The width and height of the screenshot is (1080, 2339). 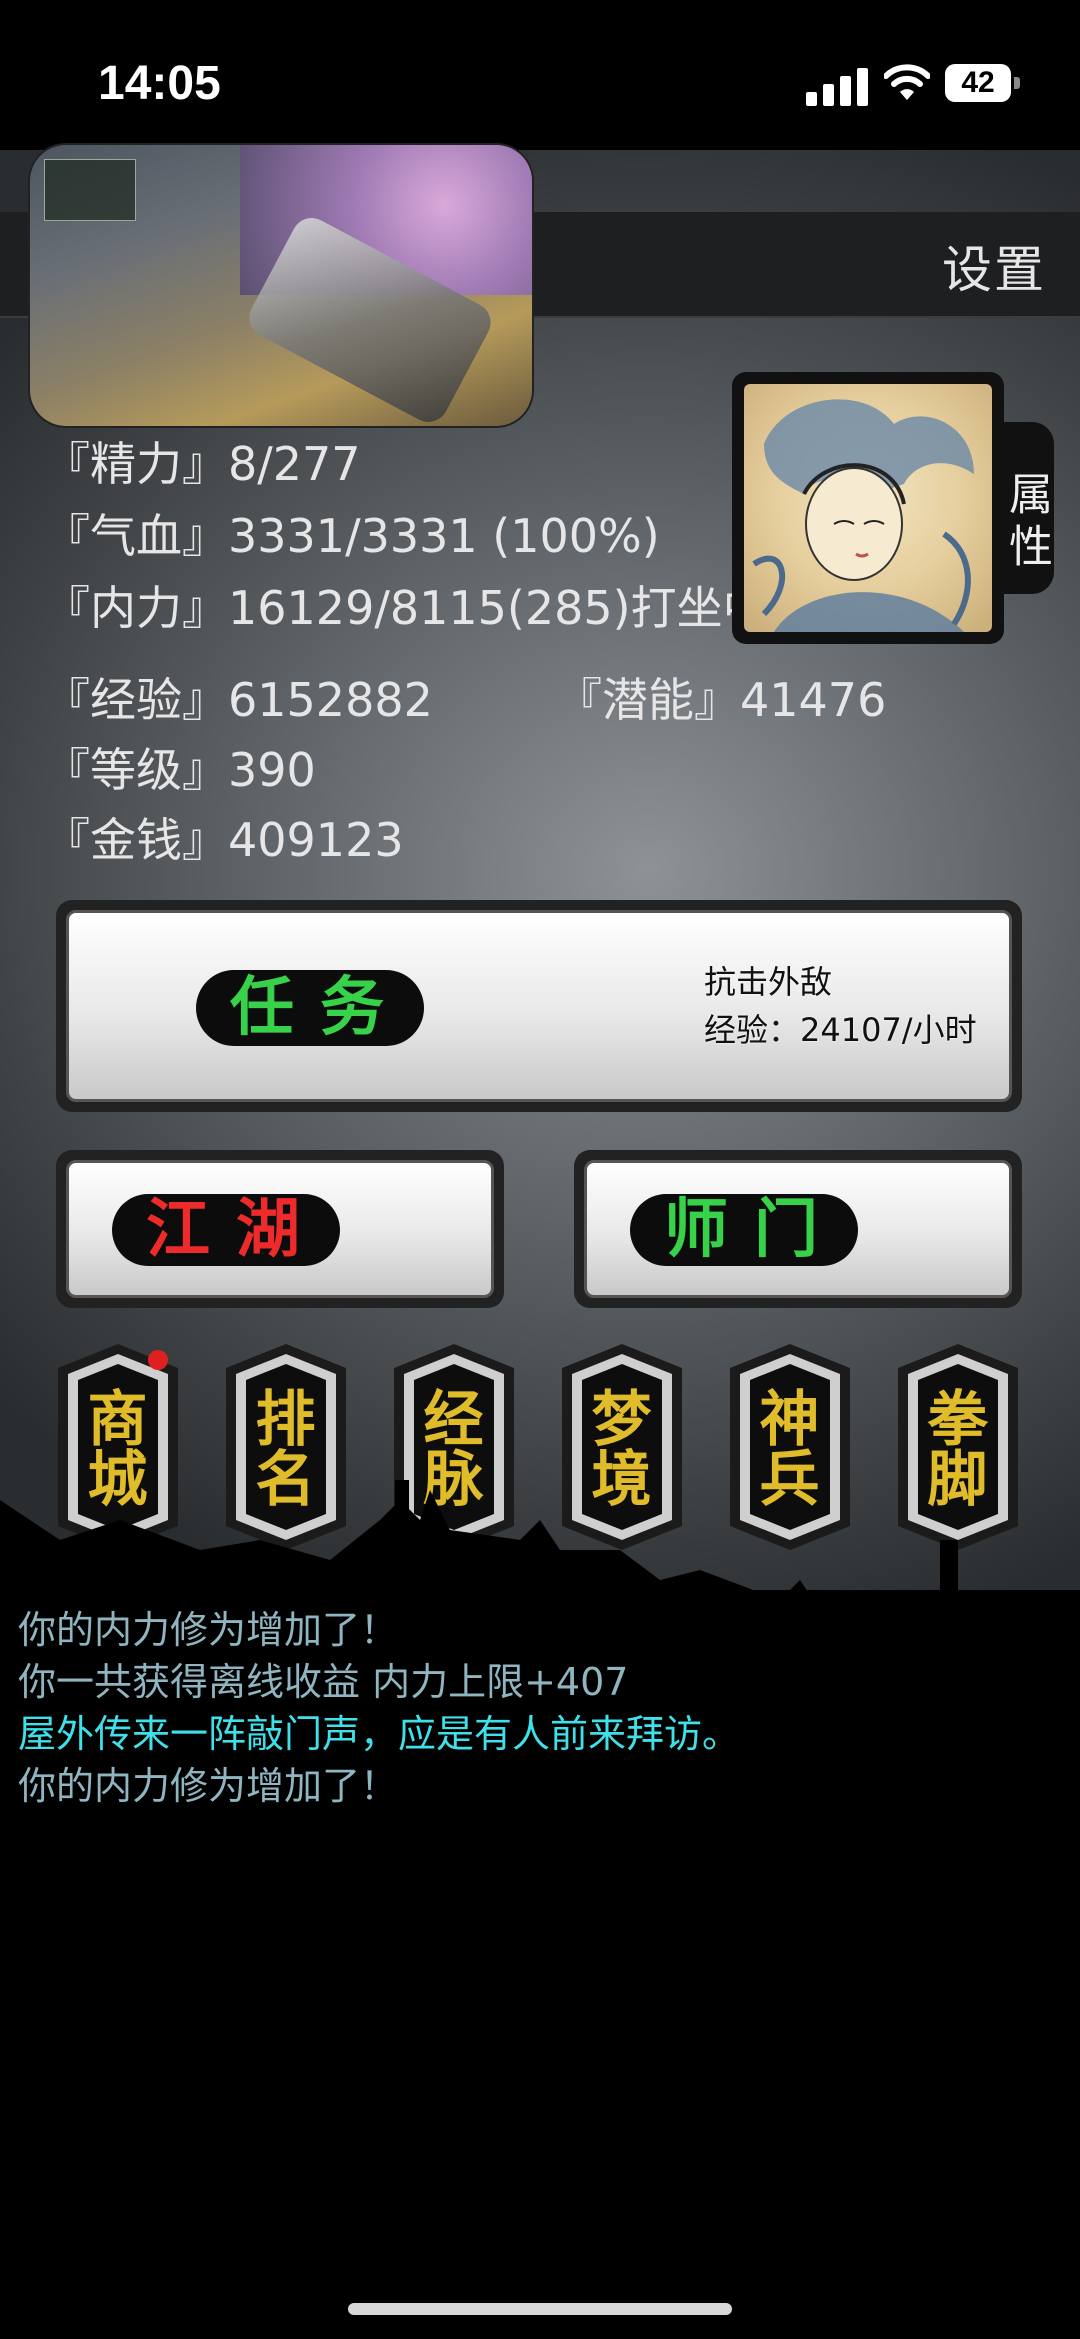 I want to click on sect-button: 师门, so click(x=744, y=1230).